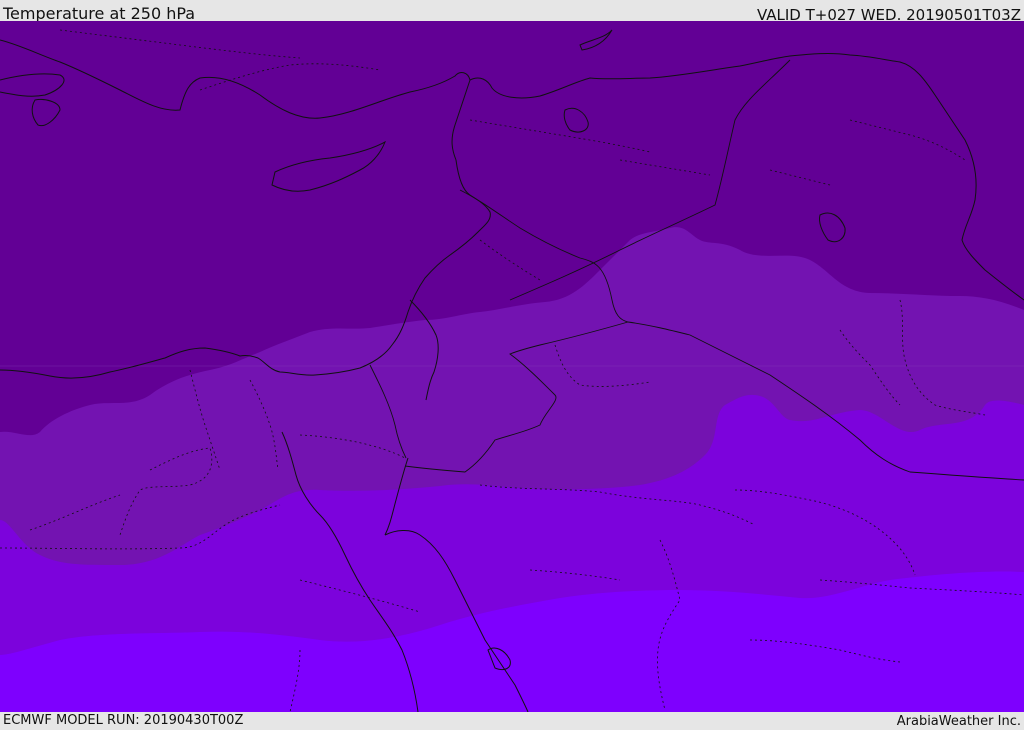 This screenshot has width=1024, height=730. Describe the element at coordinates (958, 721) in the screenshot. I see `credit-label: ArabiaWeather Inc.` at that location.